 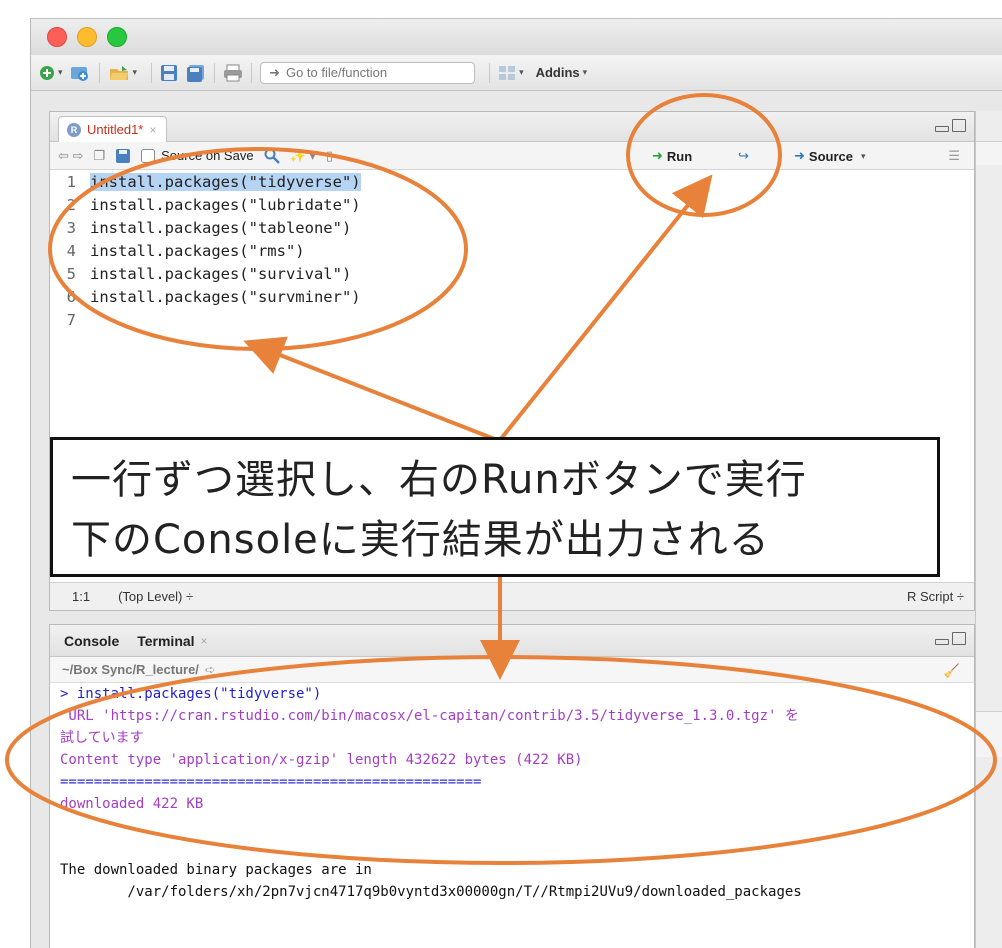 What do you see at coordinates (512, 127) in the screenshot?
I see `editor-tab-bar: R Untitled1* ×` at bounding box center [512, 127].